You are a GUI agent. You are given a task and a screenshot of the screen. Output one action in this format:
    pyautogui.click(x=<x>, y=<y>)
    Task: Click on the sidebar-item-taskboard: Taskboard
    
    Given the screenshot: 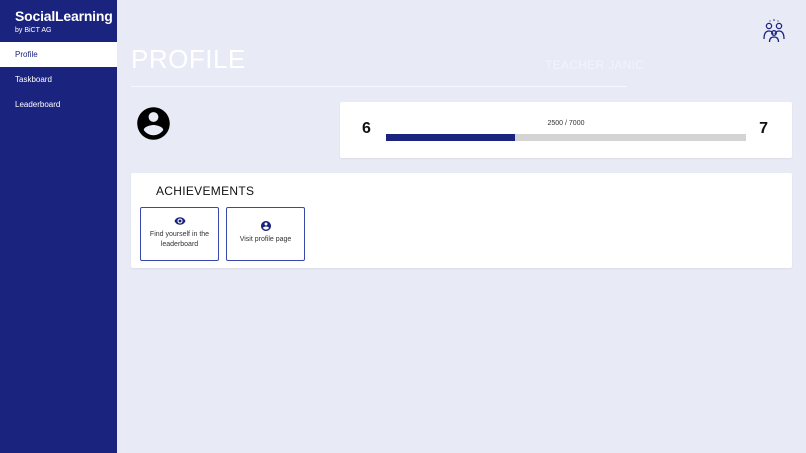 What is the action you would take?
    pyautogui.click(x=58, y=79)
    